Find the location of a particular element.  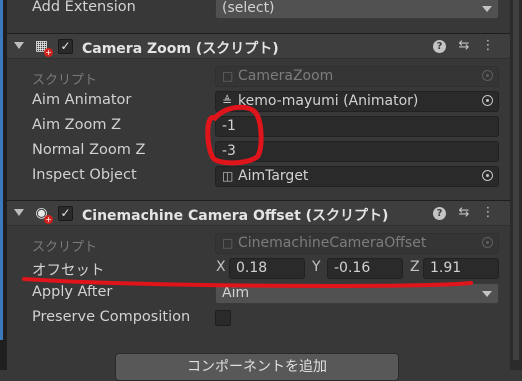

add-extension-dropdown: (select) is located at coordinates (357, 9).